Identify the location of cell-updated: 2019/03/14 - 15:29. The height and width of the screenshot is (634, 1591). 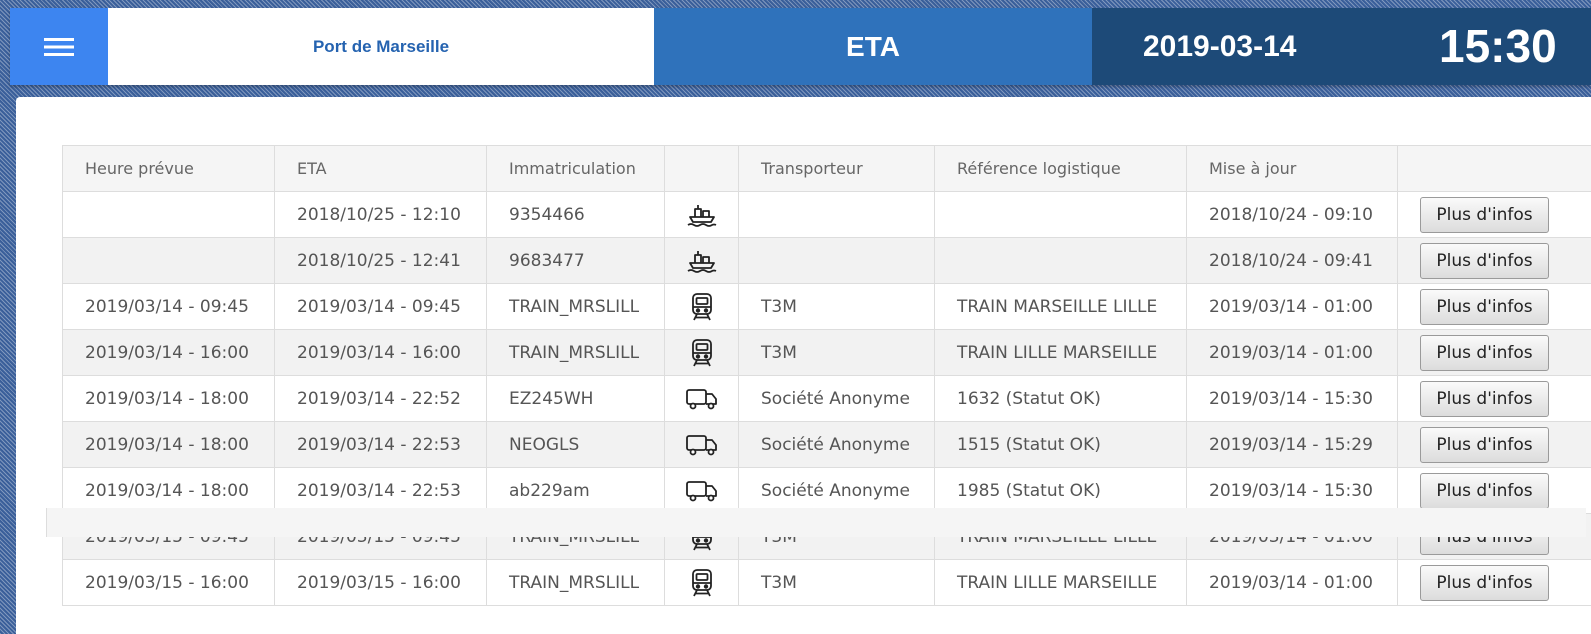
(1292, 444).